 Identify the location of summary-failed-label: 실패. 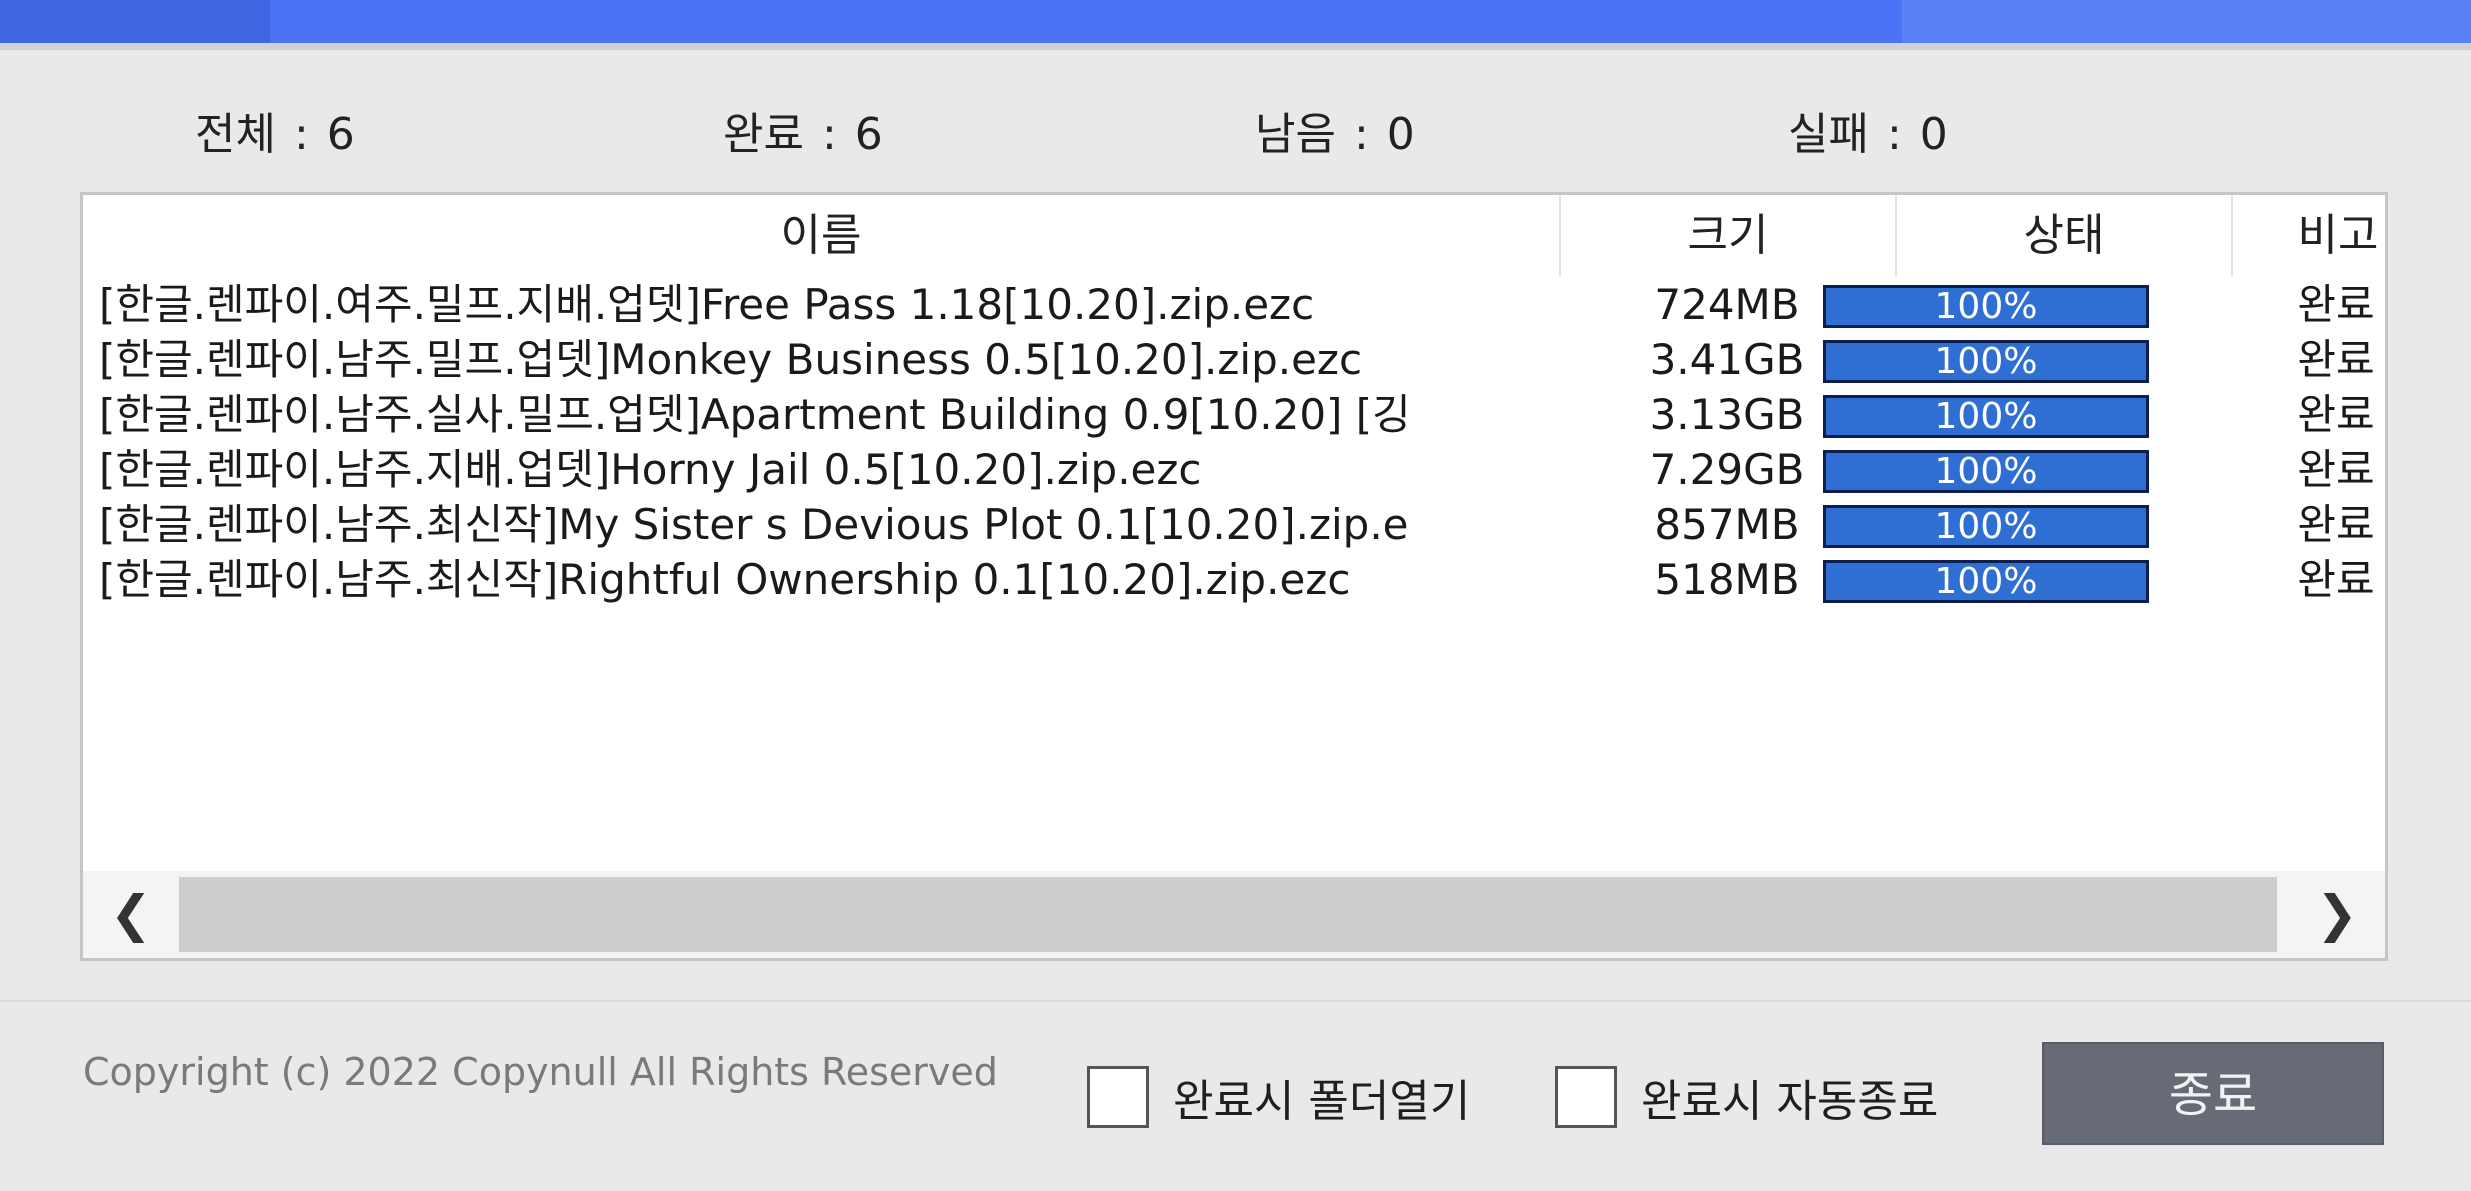
(1828, 134).